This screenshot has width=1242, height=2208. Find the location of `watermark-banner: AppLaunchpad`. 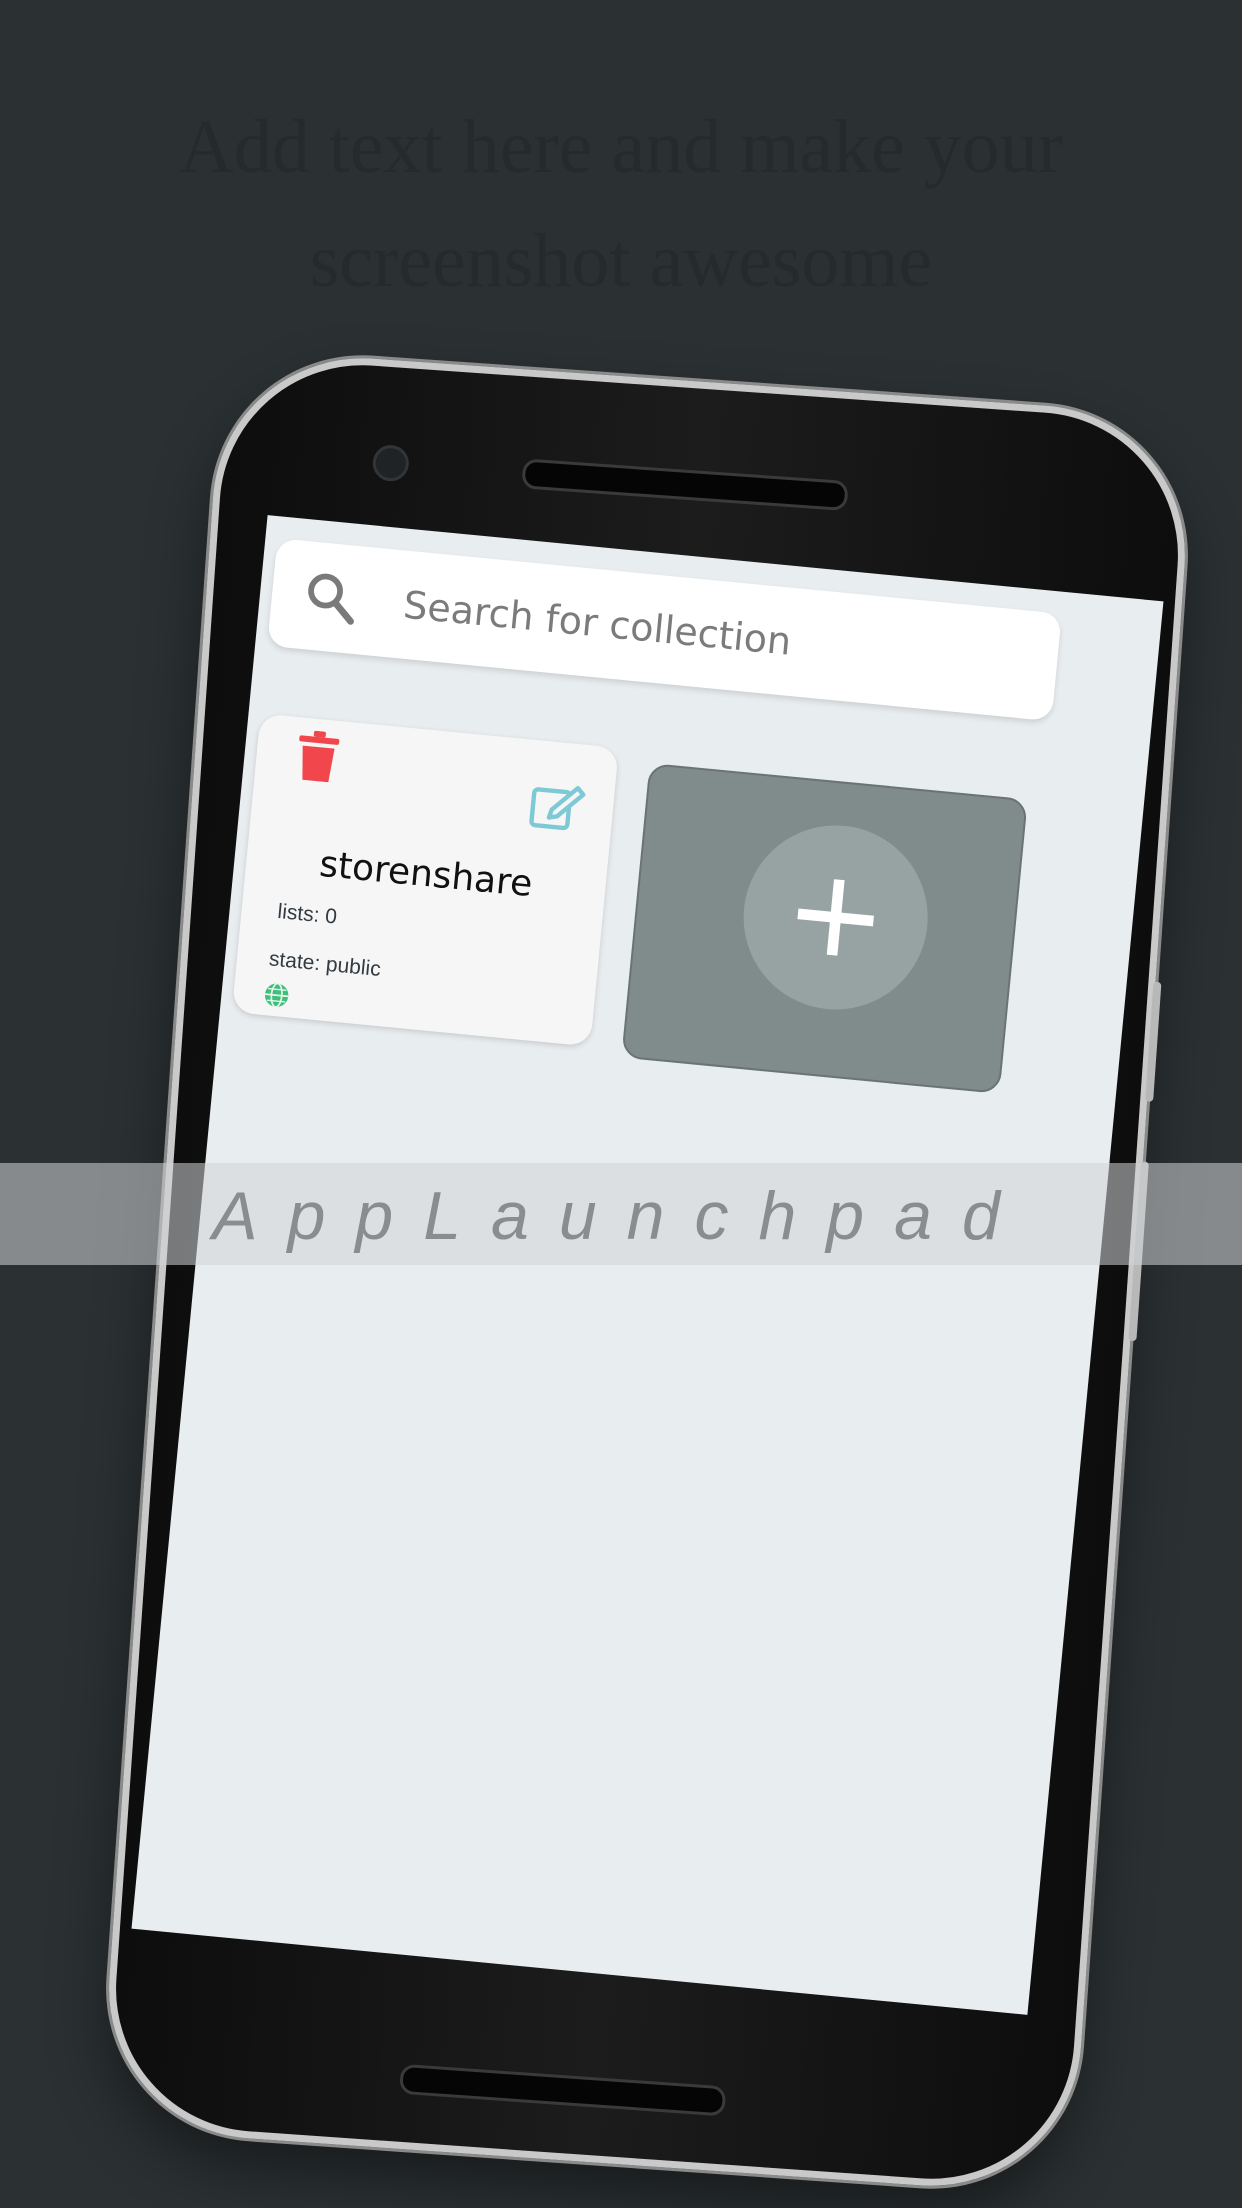

watermark-banner: AppLaunchpad is located at coordinates (621, 1214).